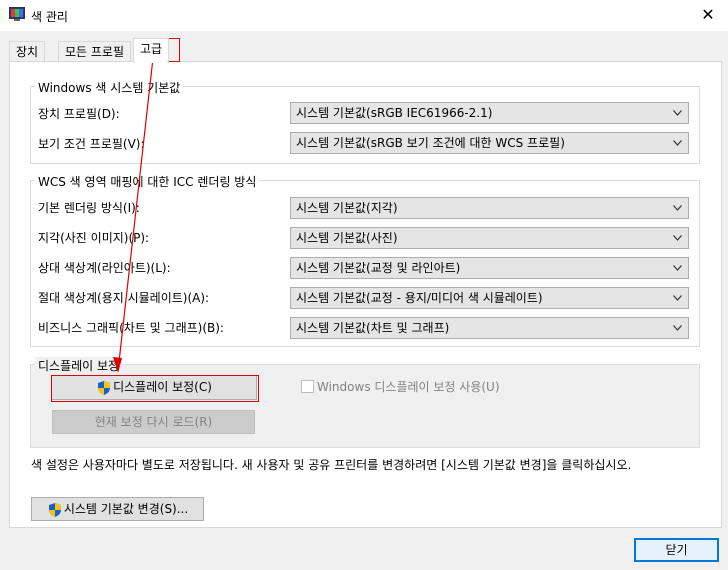 The height and width of the screenshot is (570, 728). I want to click on annotation-arrow, so click(133, 215).